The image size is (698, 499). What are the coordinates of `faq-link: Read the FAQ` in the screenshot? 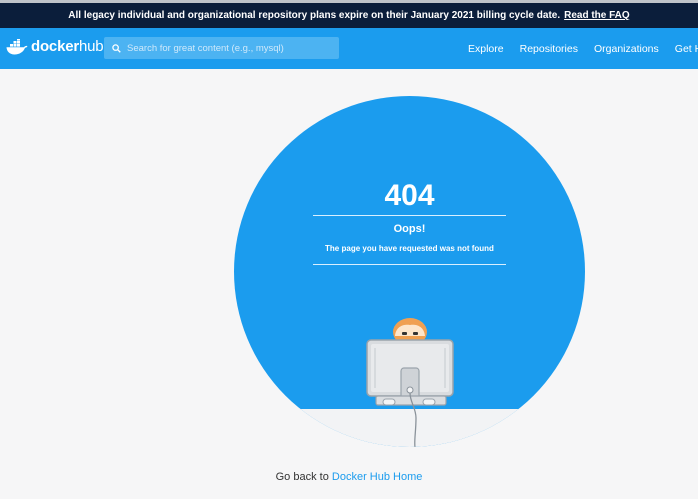 It's located at (597, 15).